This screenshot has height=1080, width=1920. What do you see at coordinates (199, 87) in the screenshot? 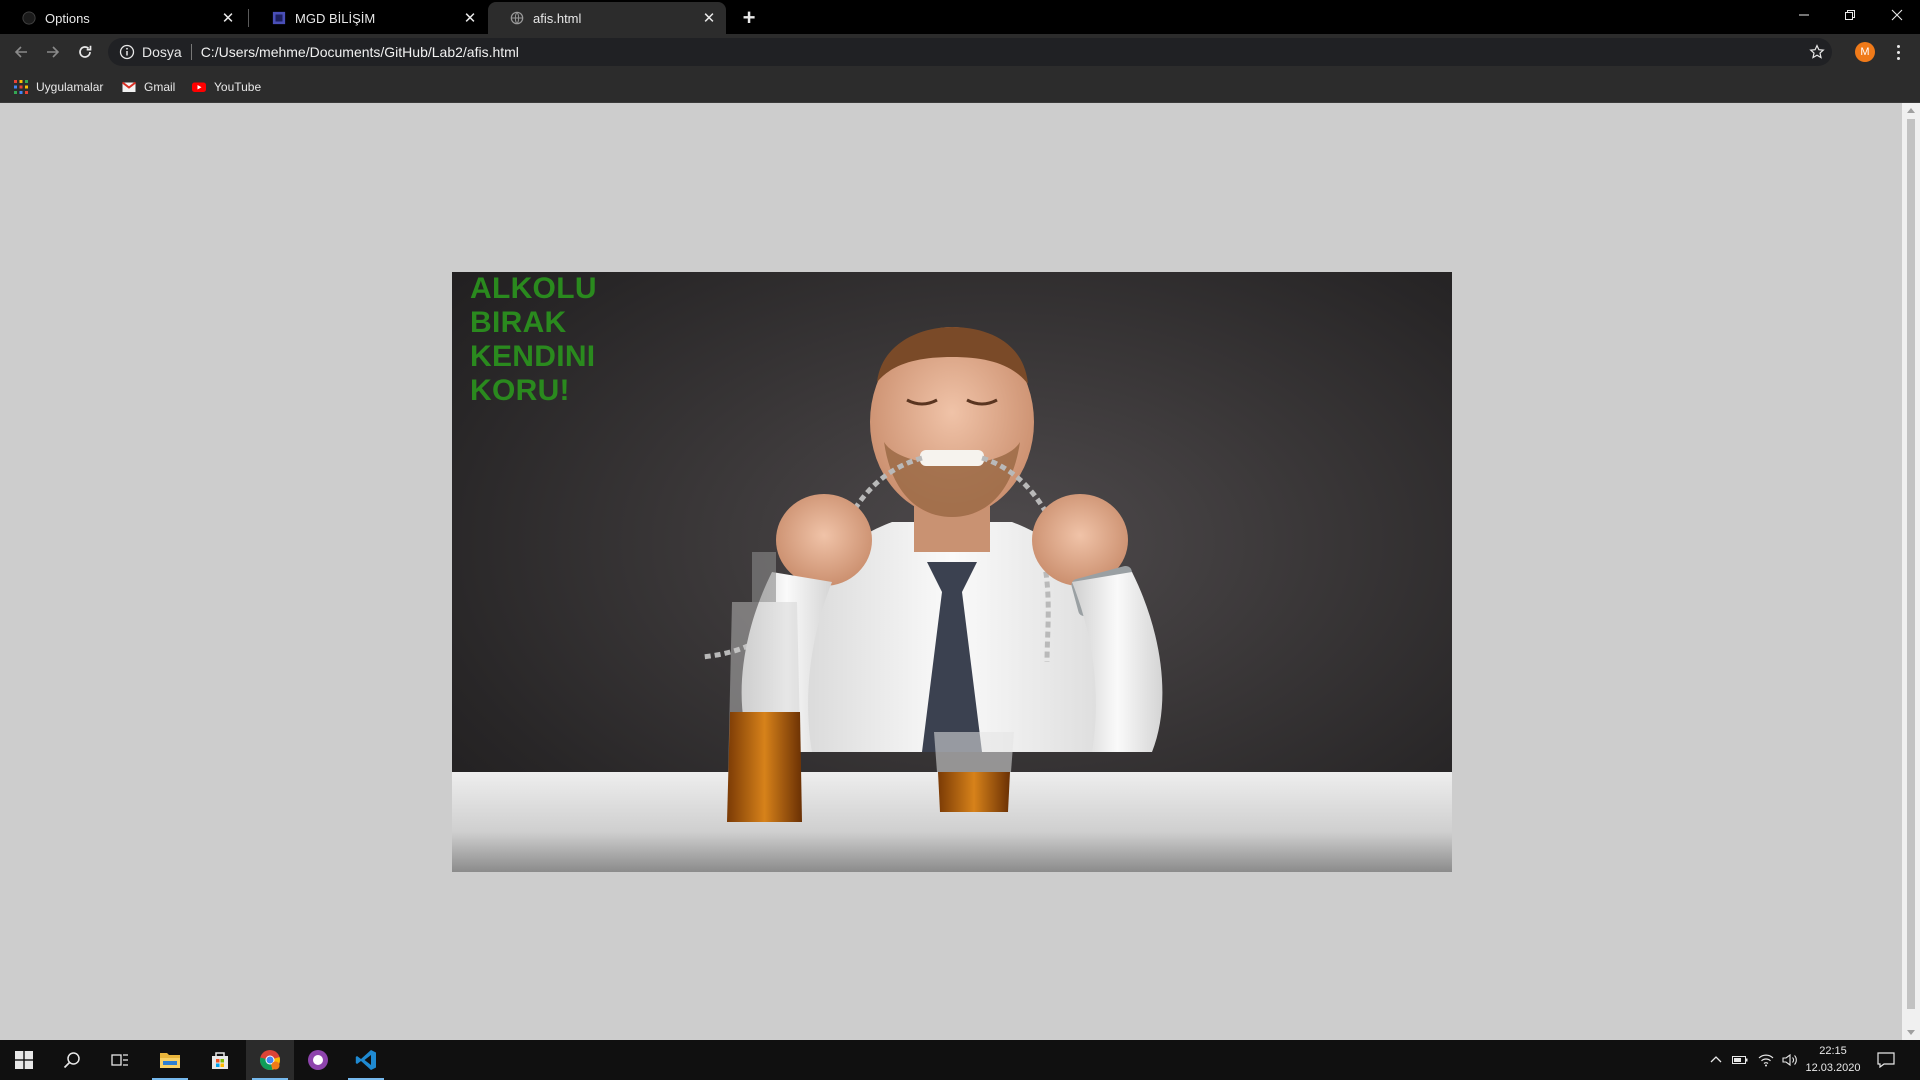
I see `youtube-icon` at bounding box center [199, 87].